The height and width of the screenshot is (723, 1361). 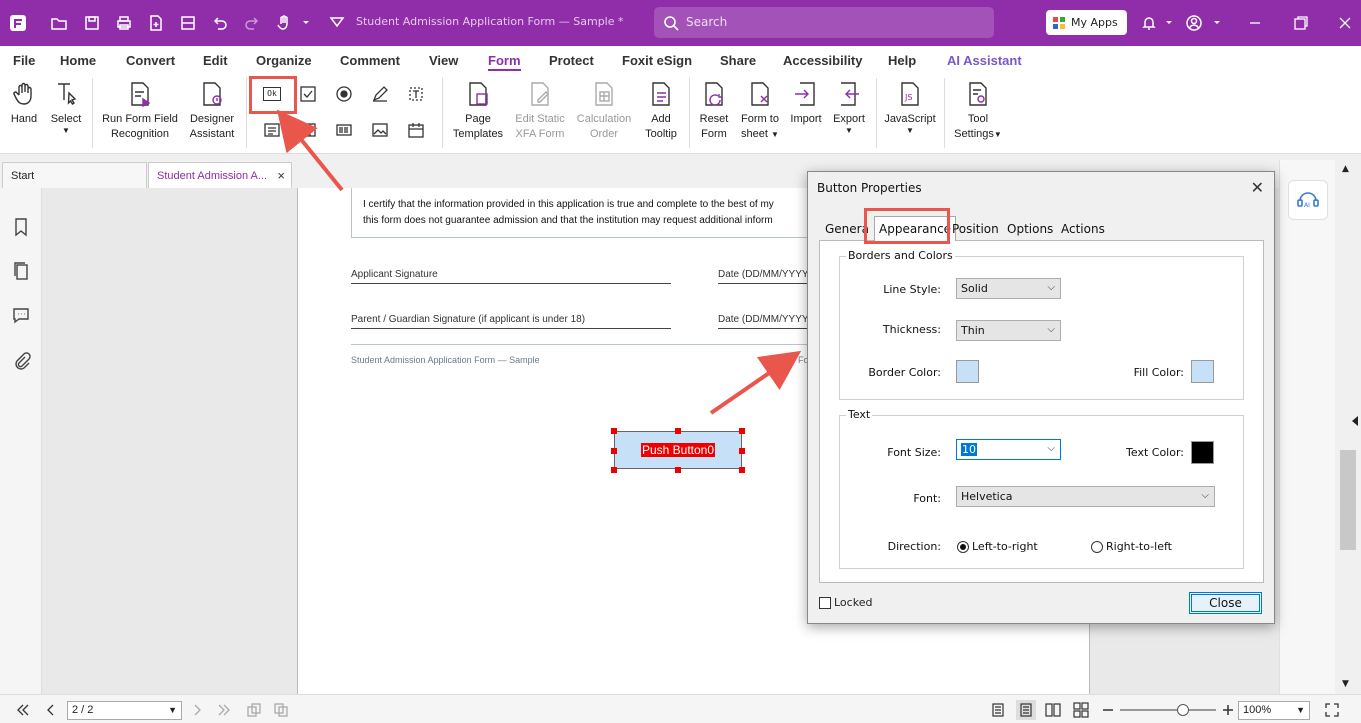 What do you see at coordinates (1301, 23) in the screenshot?
I see `restore-icon` at bounding box center [1301, 23].